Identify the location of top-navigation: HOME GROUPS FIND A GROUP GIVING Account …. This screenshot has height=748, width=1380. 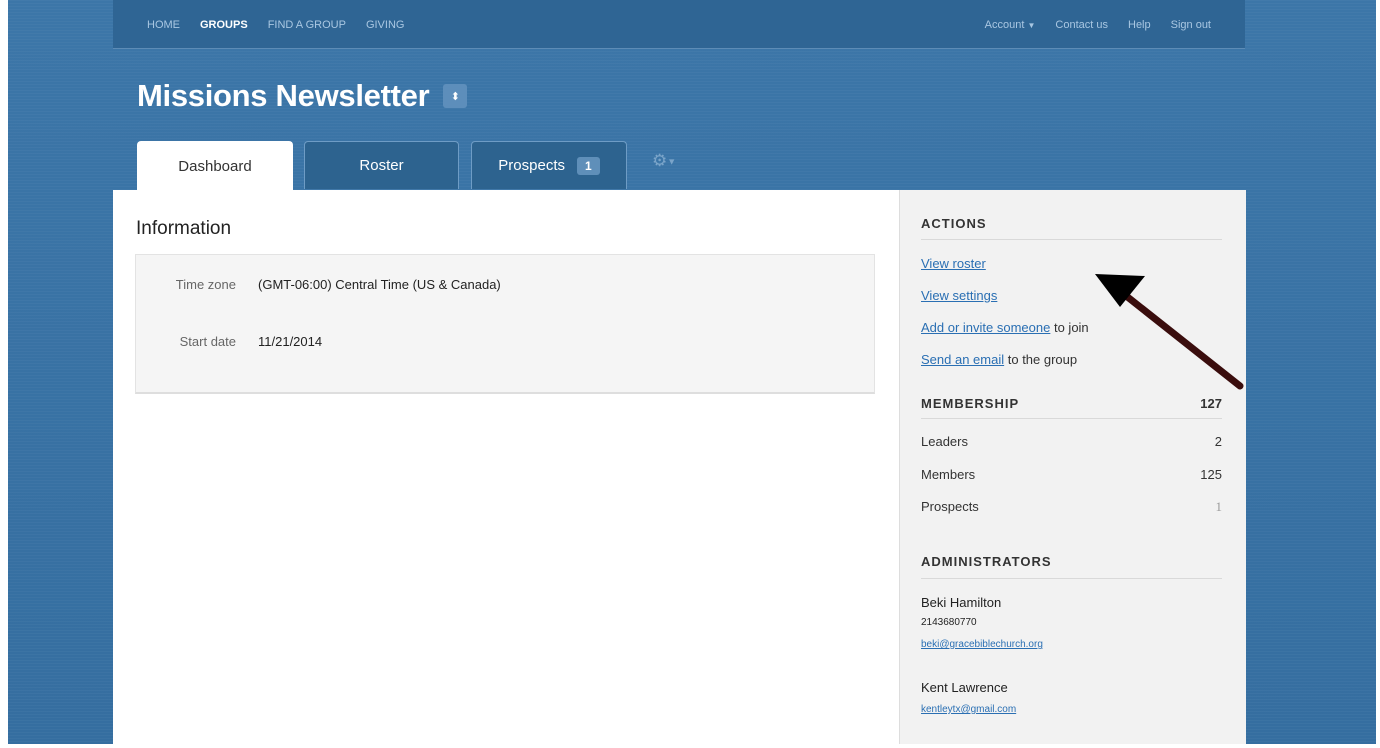
(679, 24).